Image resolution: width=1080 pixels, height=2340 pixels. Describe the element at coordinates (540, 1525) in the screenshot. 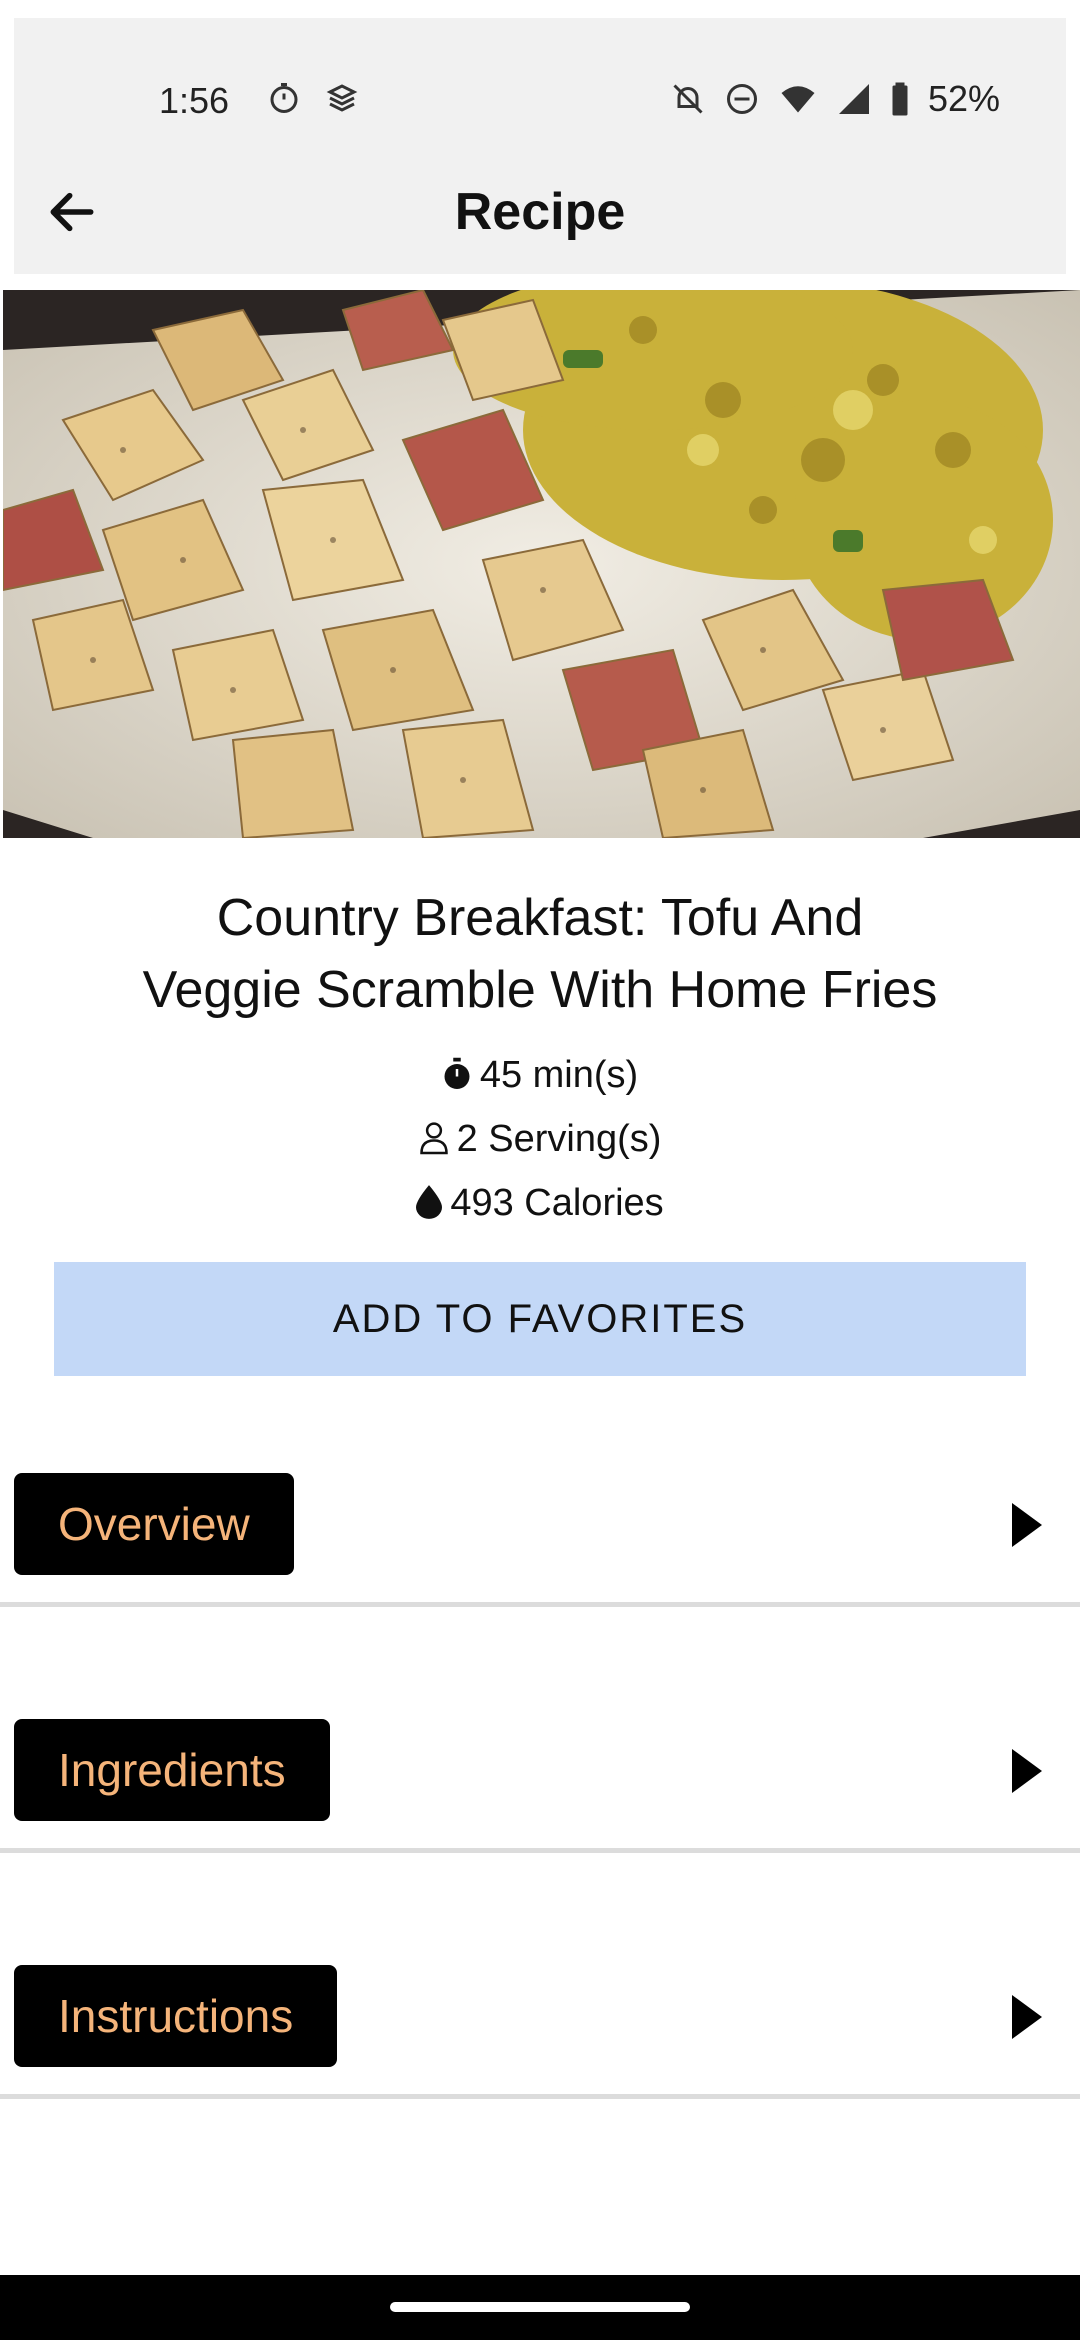

I see `section-overview: Overview` at that location.